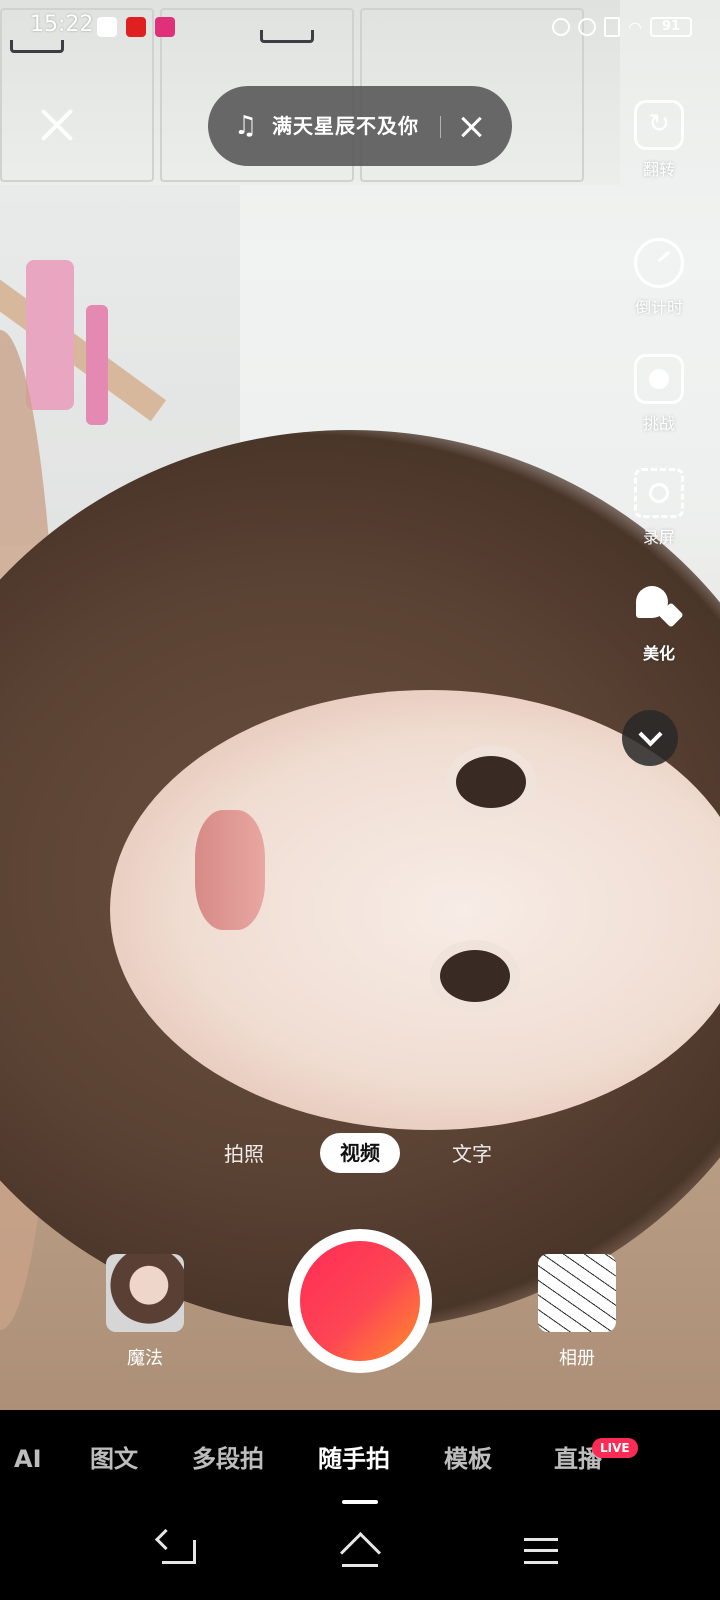 The width and height of the screenshot is (720, 1600). I want to click on bottom-mode-tabs: AI 图文 多段拍 随手拍 模板 直播 LIVE, so click(360, 1460).